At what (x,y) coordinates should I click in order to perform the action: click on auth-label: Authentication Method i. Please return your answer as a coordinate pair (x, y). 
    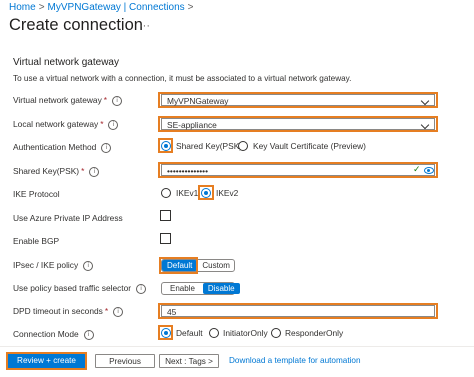
    Looking at the image, I should click on (62, 147).